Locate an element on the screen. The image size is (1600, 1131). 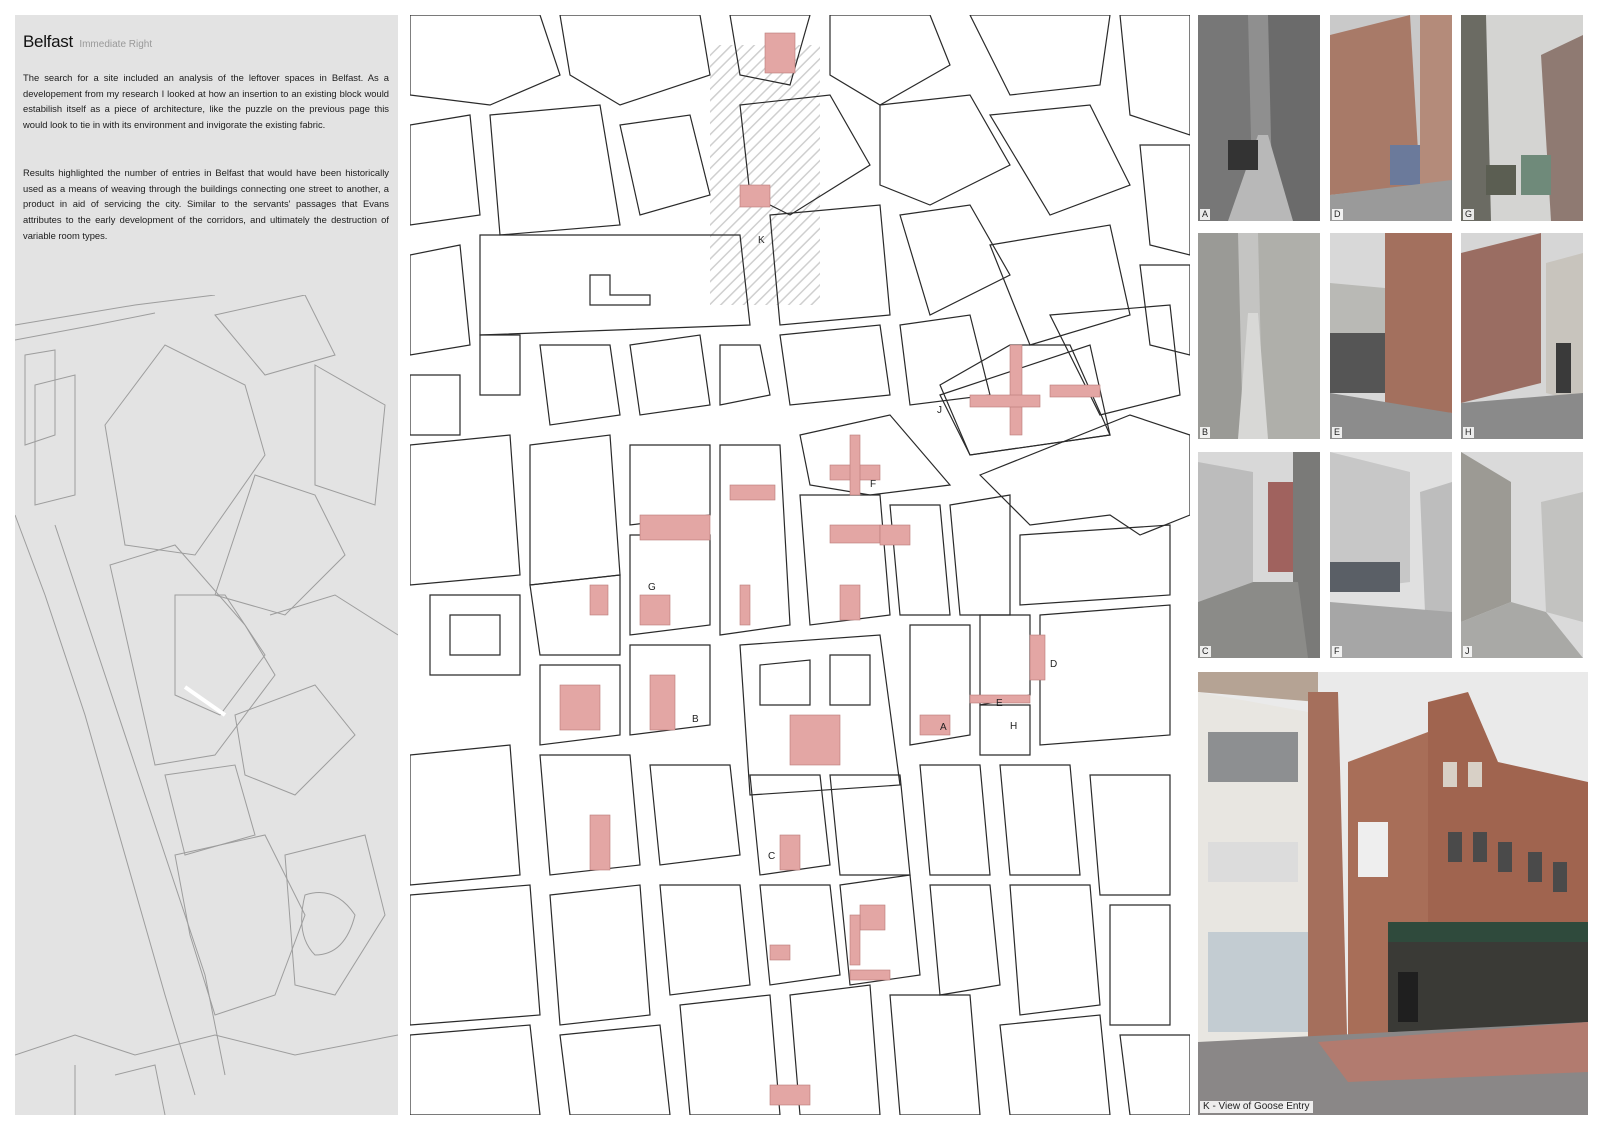
map-letter-d: D is located at coordinates (1053, 664).